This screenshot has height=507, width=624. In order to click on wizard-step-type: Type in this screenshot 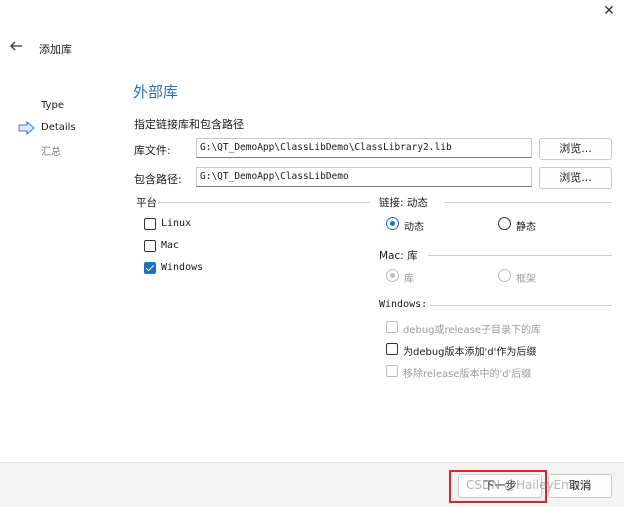, I will do `click(52, 105)`.